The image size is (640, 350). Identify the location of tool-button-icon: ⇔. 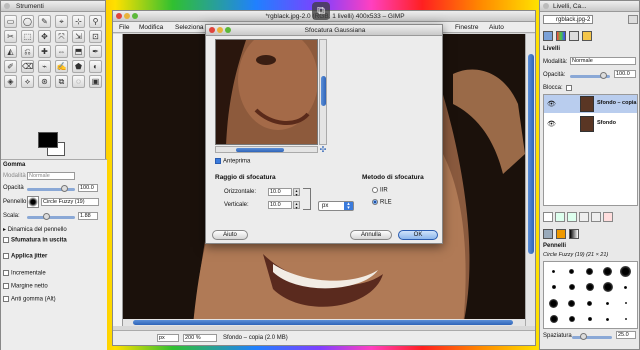
(61, 51).